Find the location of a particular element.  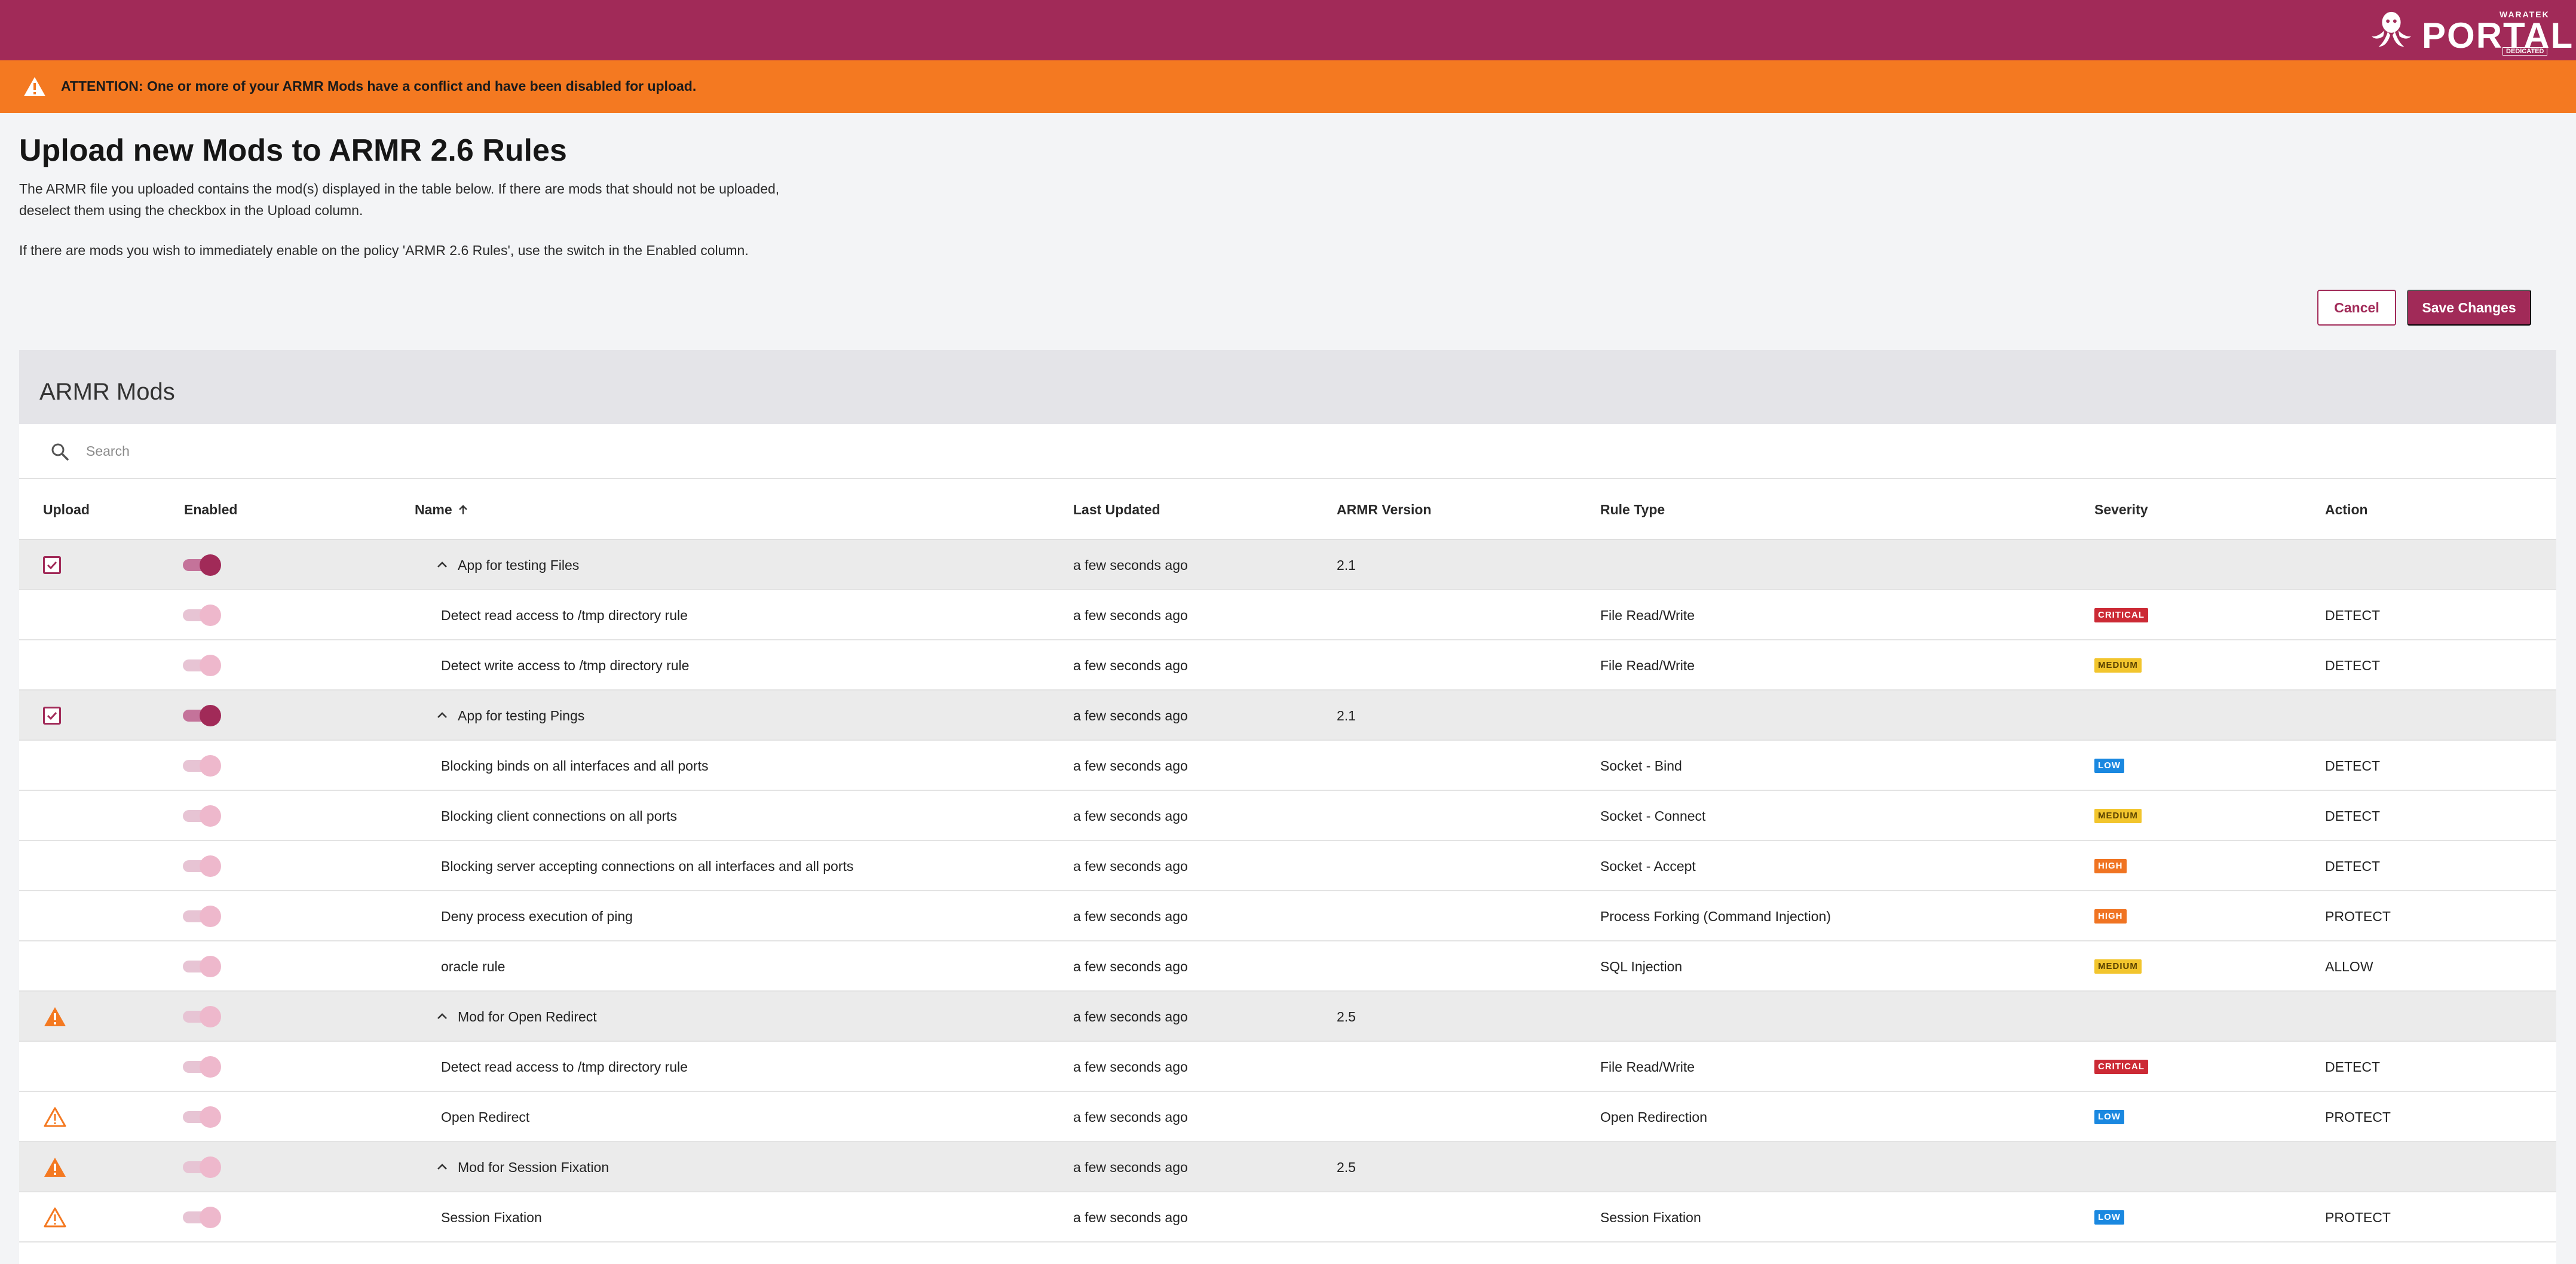

severity-cell: MEDIUM is located at coordinates (2184, 816).